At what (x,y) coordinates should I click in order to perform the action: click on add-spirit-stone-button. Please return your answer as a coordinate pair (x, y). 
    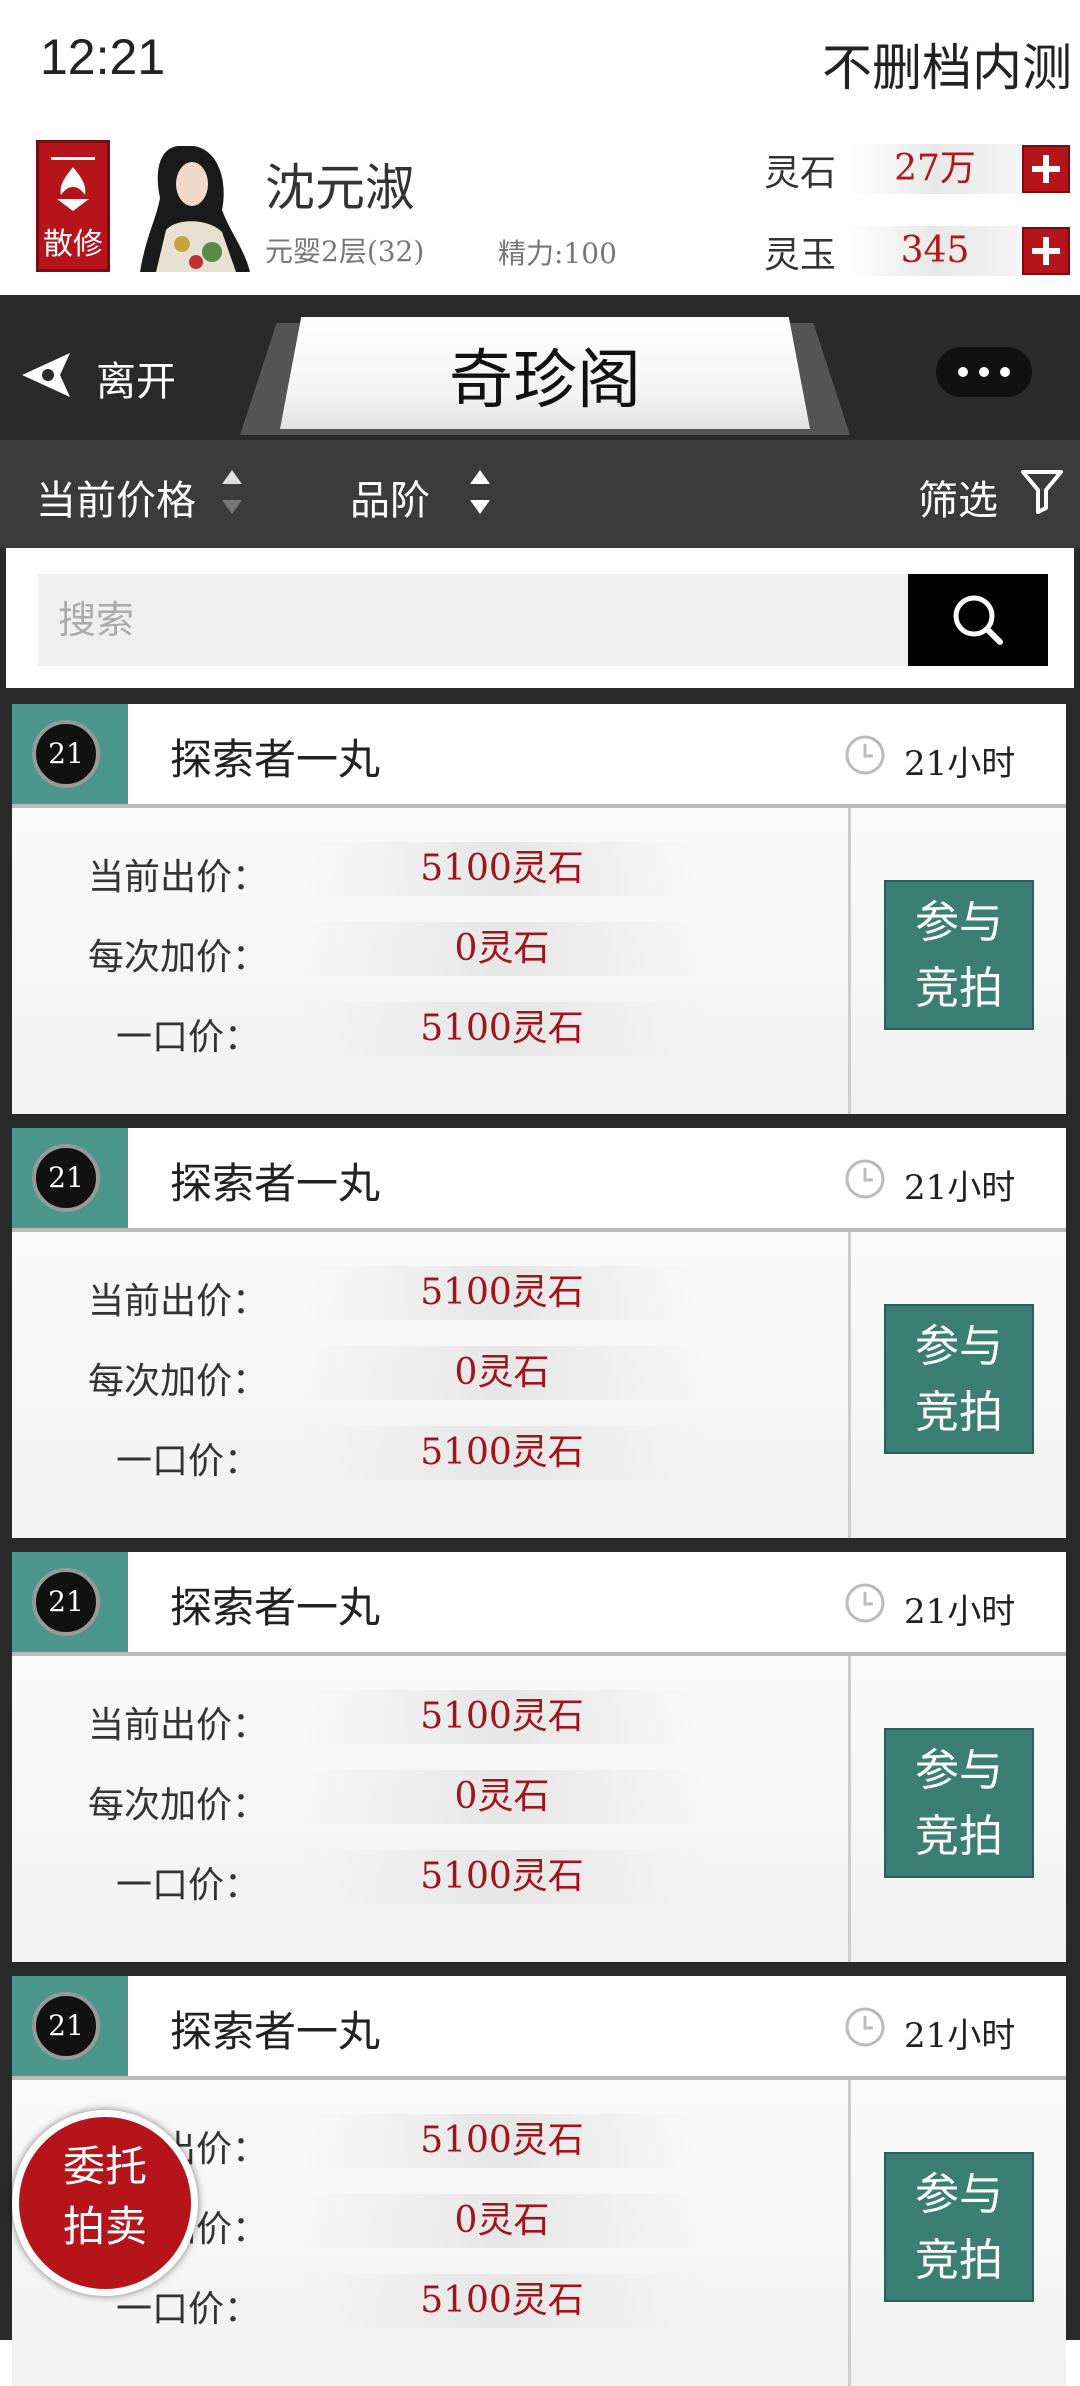
    Looking at the image, I should click on (1046, 169).